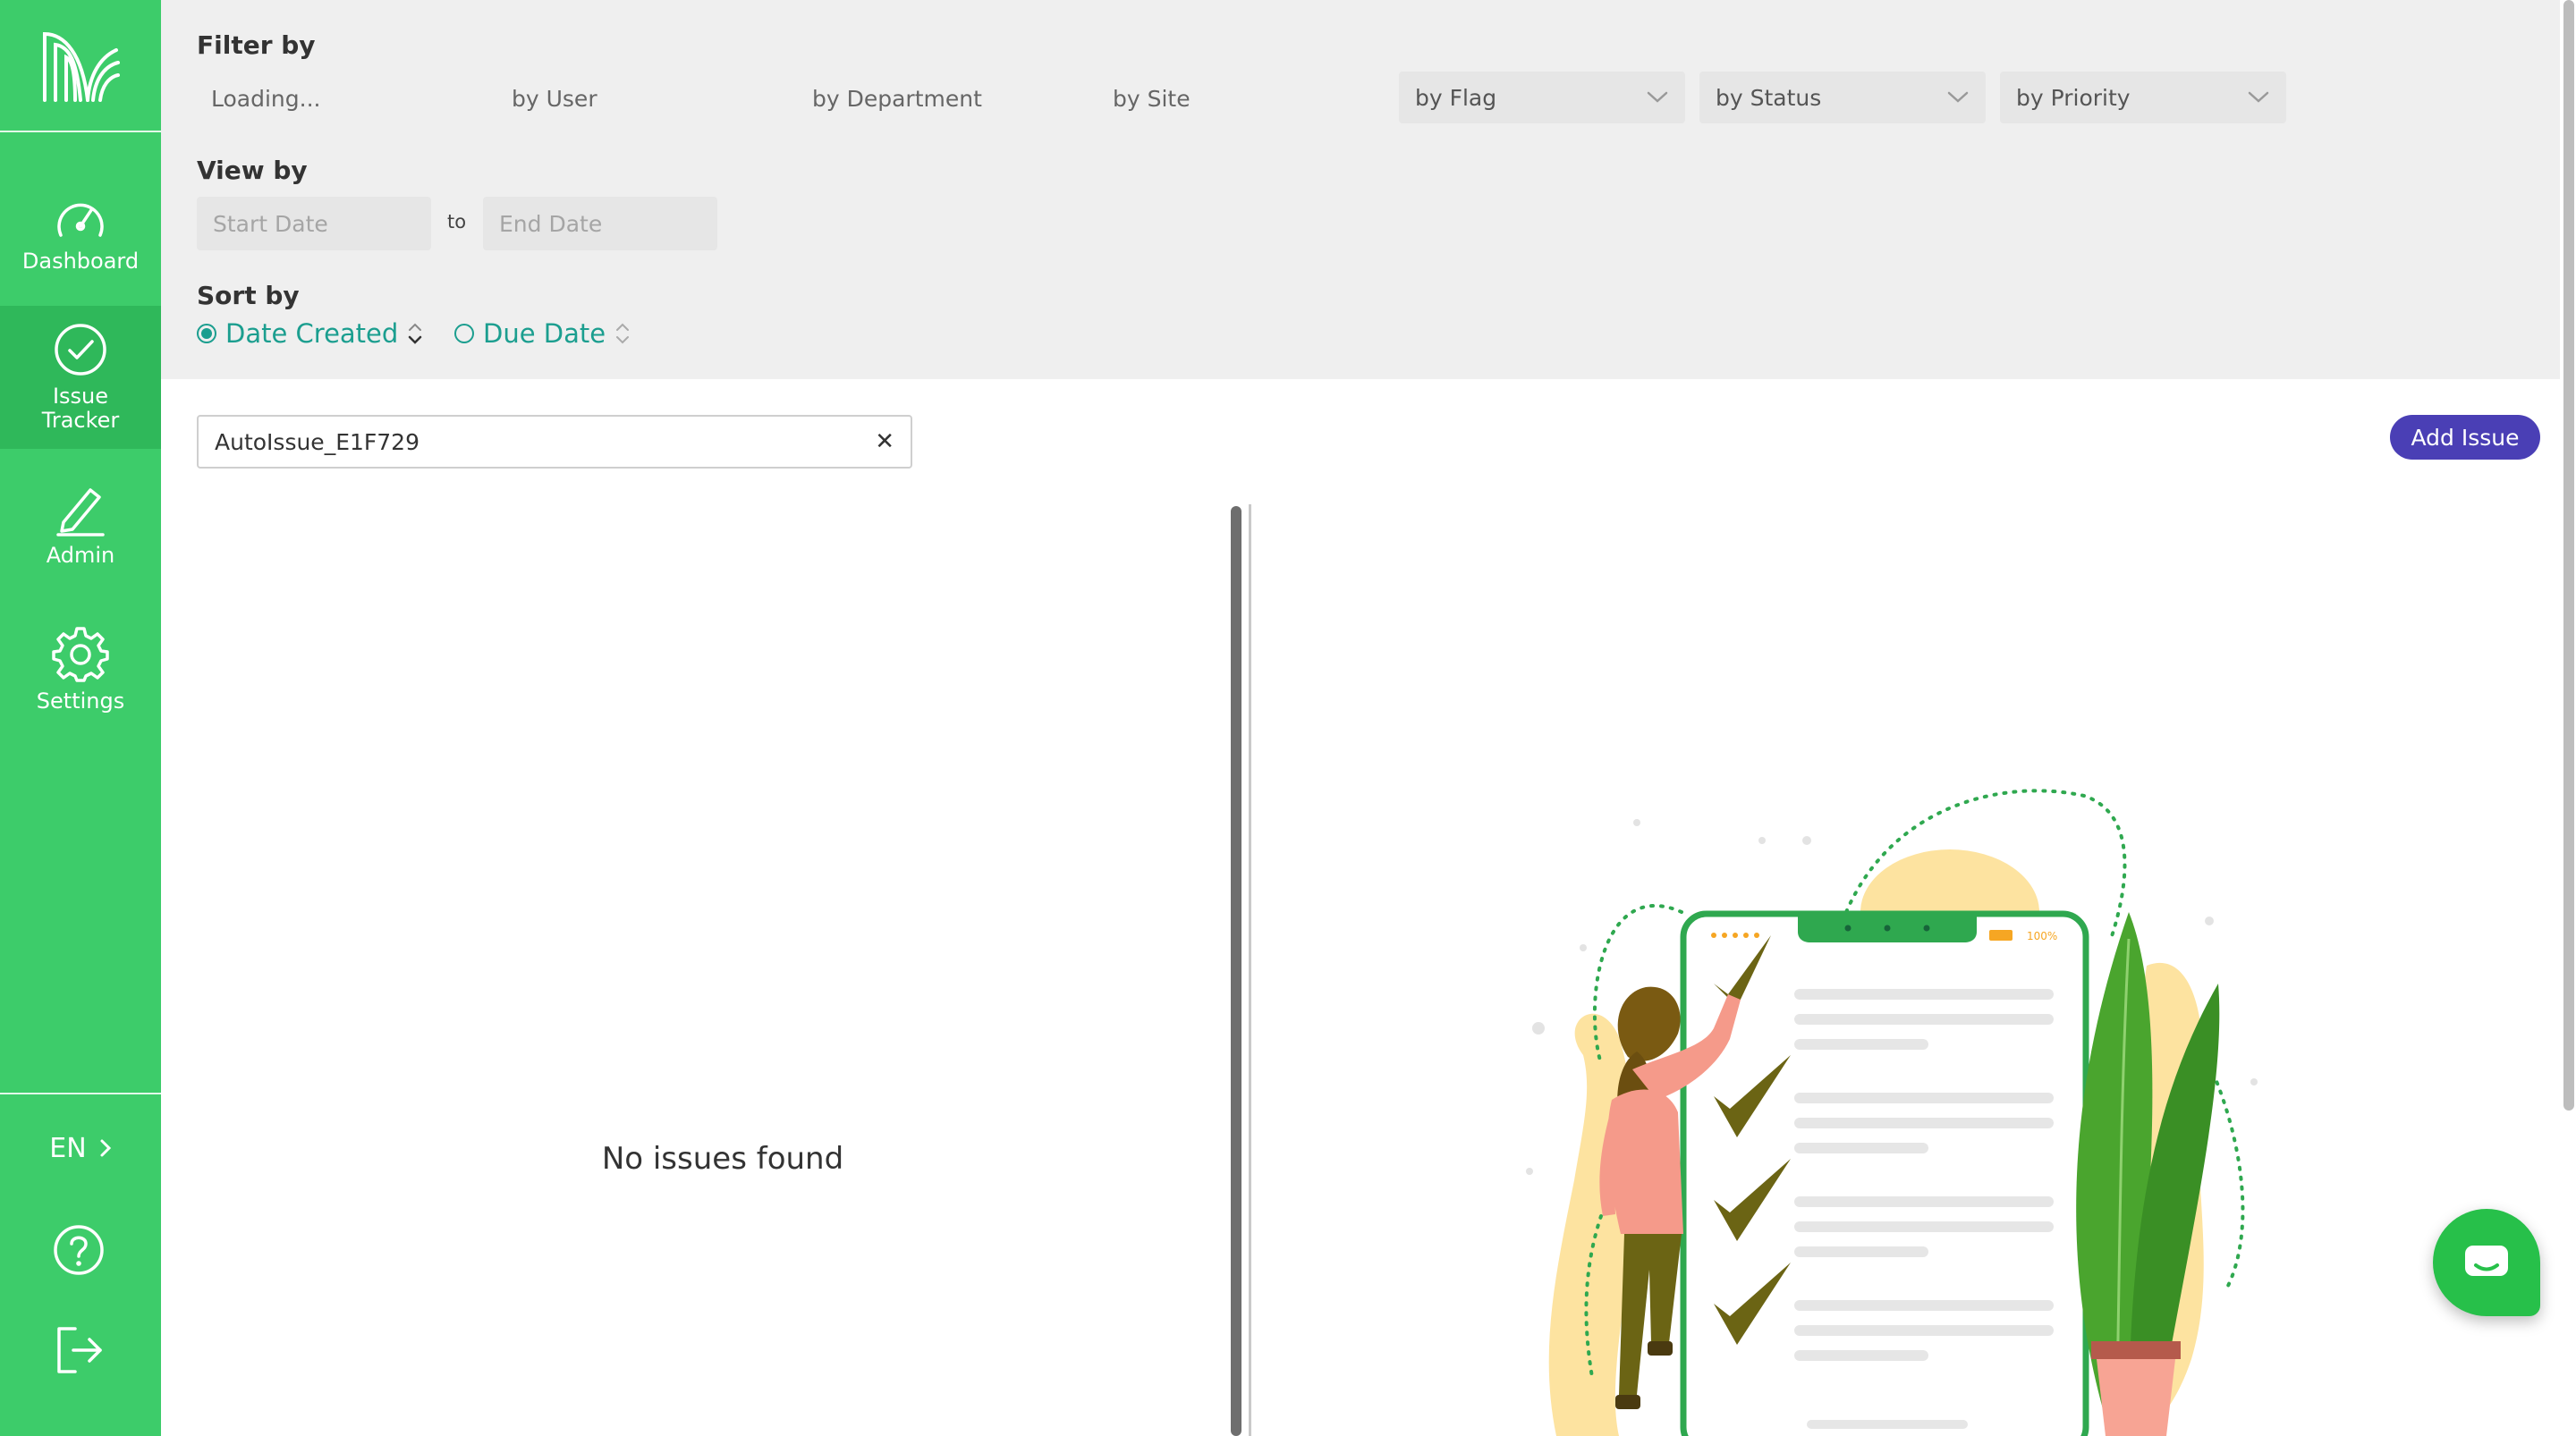  What do you see at coordinates (256, 45) in the screenshot?
I see `filter-by-heading: Filter by` at bounding box center [256, 45].